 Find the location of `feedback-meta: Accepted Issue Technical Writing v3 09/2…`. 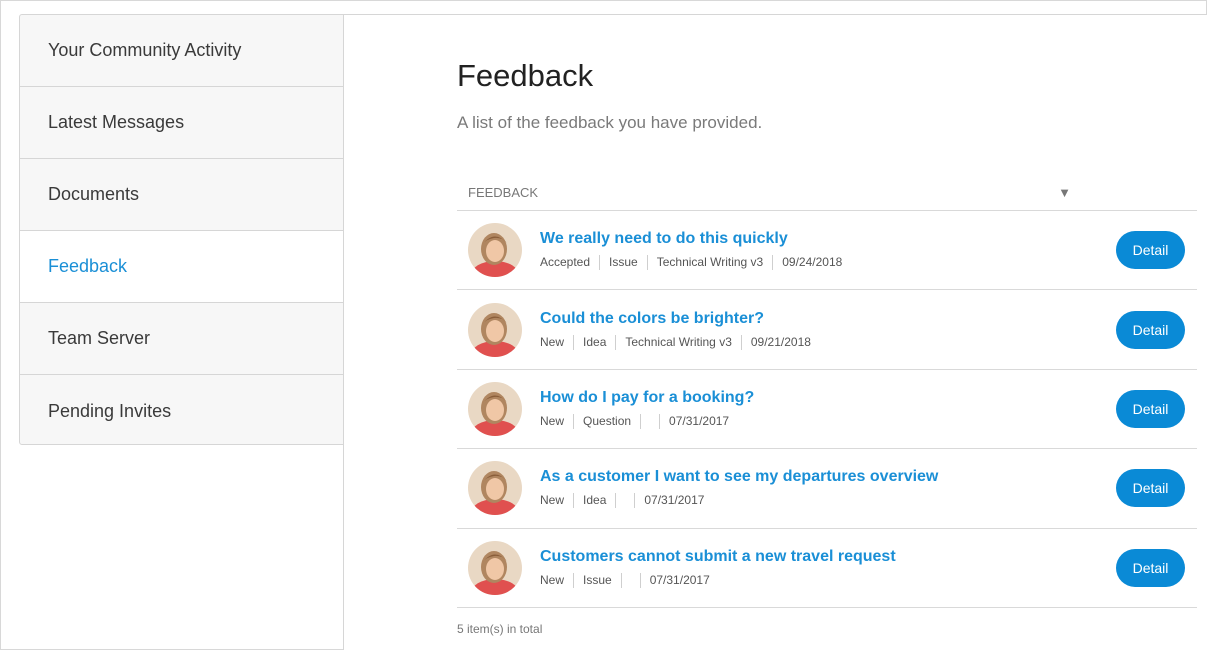

feedback-meta: Accepted Issue Technical Writing v3 09/2… is located at coordinates (868, 263).